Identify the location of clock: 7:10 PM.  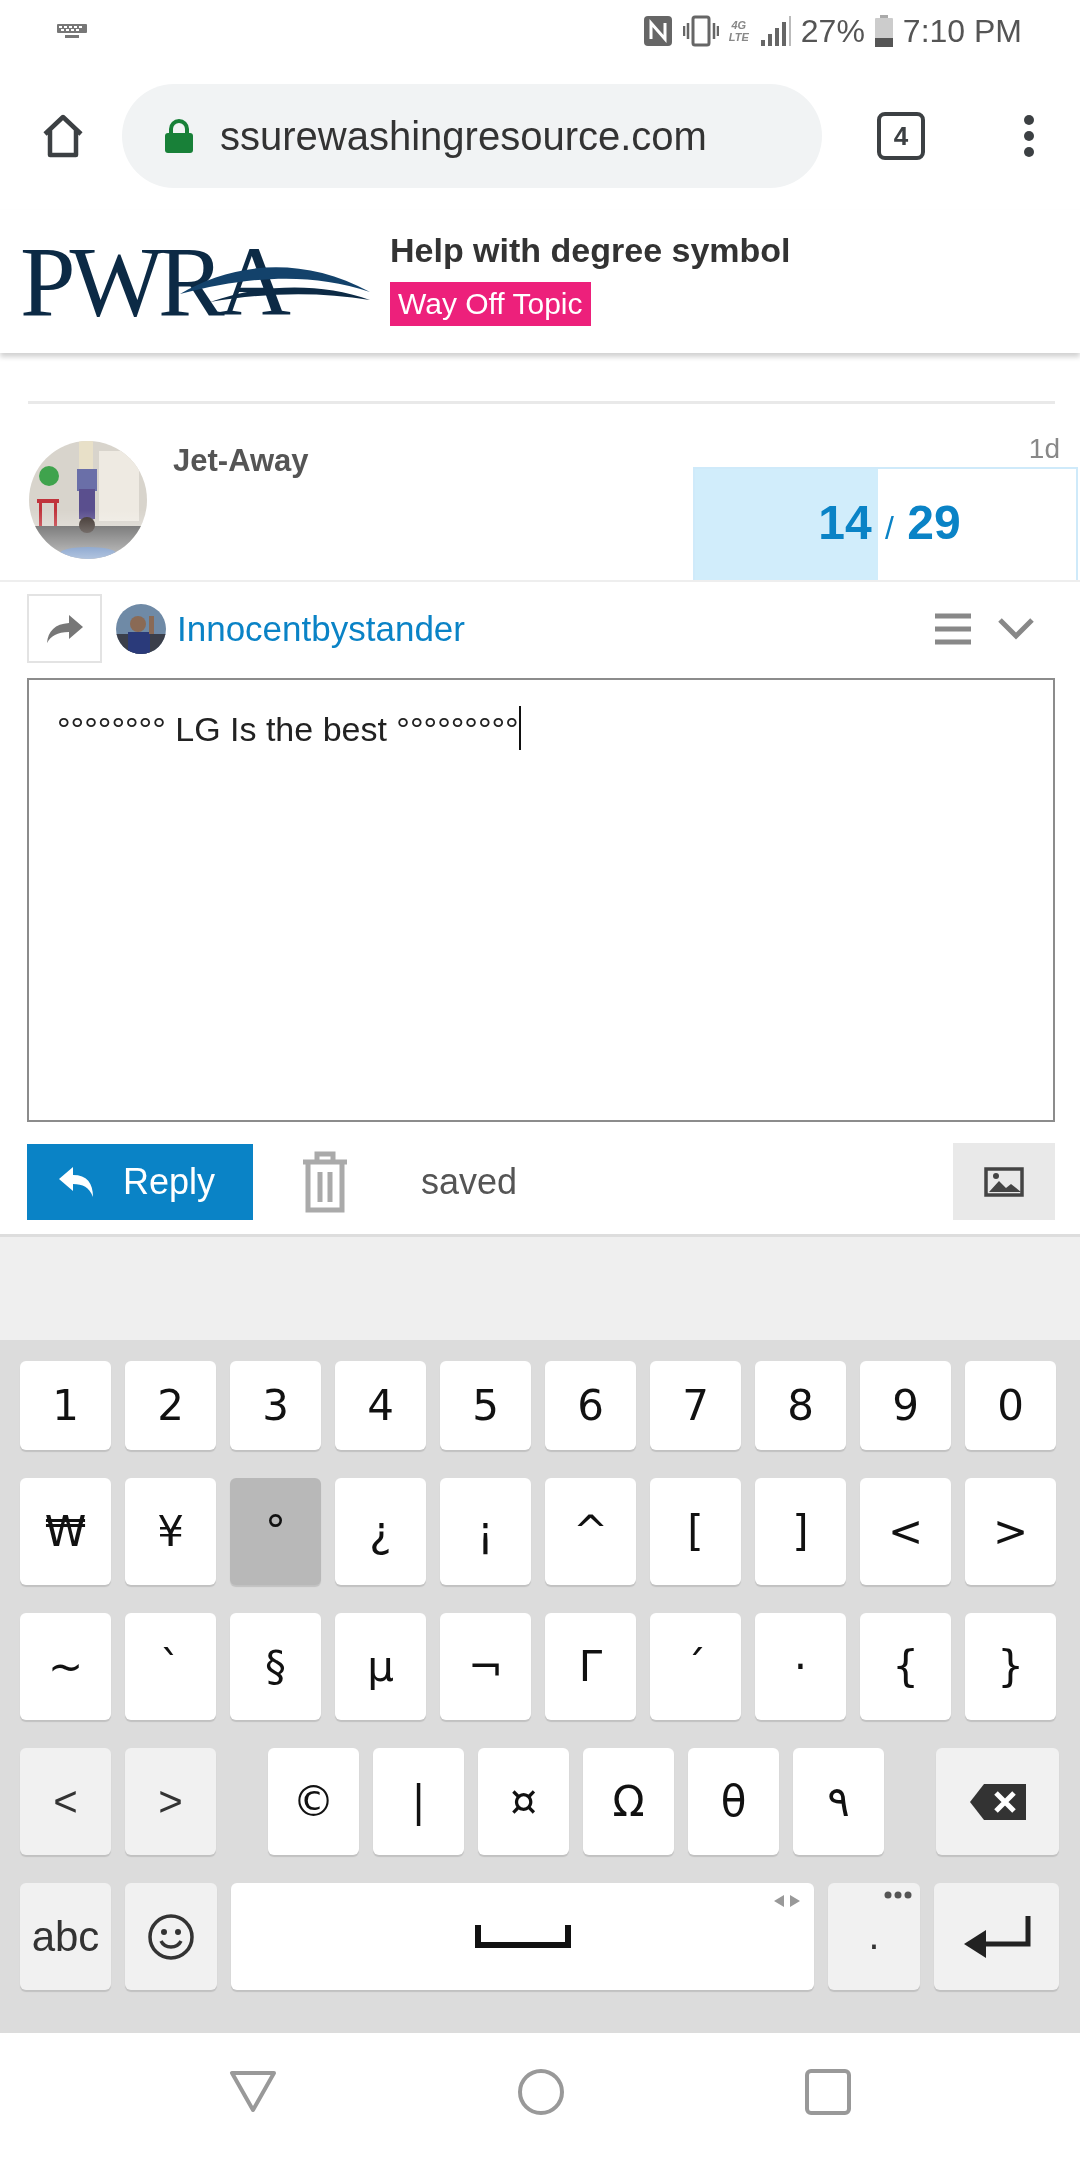
(962, 31).